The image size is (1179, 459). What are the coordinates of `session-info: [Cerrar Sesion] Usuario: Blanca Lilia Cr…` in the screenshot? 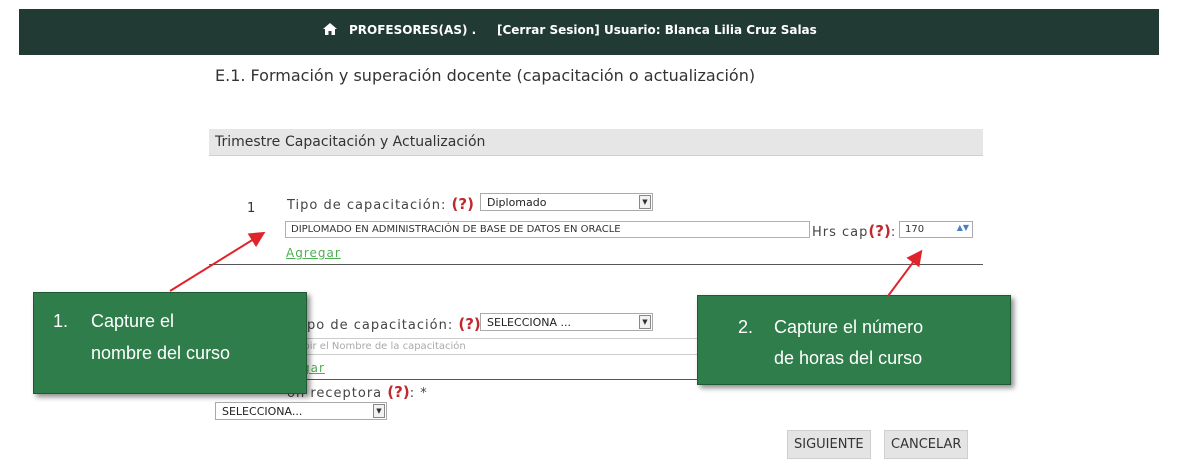 It's located at (657, 30).